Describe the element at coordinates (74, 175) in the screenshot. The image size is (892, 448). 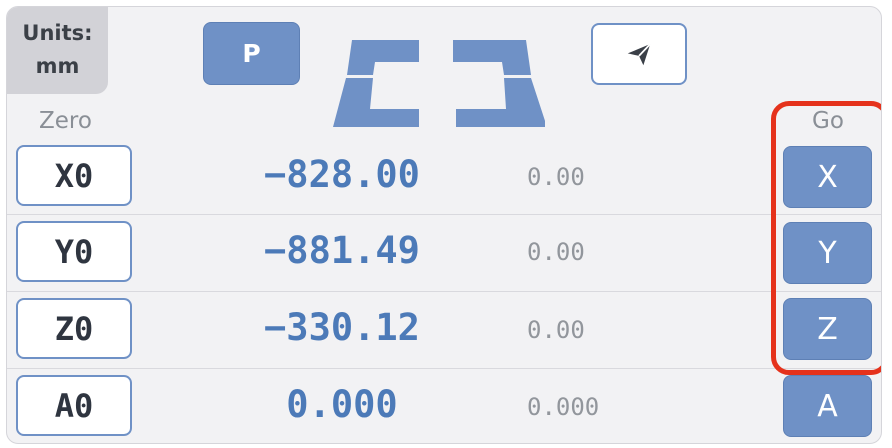
I see `zero-x-button: X0` at that location.